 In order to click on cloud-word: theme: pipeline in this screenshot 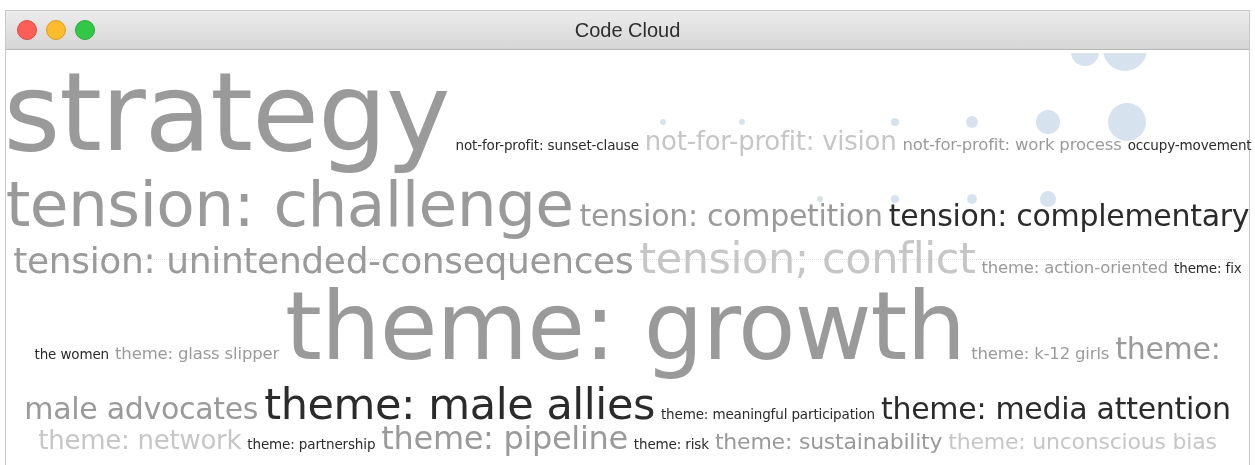, I will do `click(504, 439)`.